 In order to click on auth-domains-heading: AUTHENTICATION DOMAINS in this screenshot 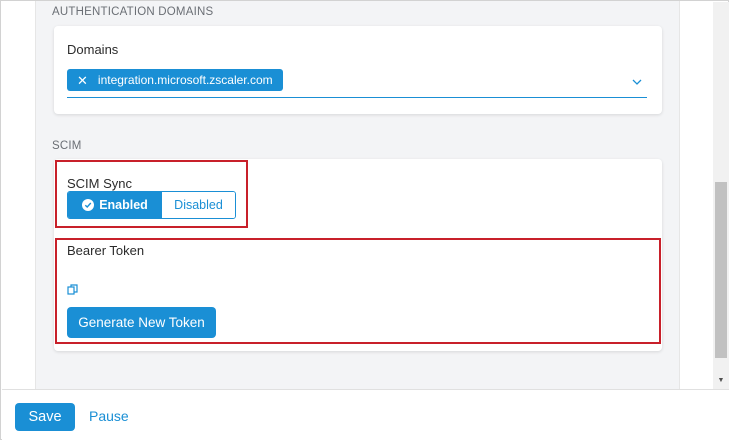, I will do `click(133, 12)`.